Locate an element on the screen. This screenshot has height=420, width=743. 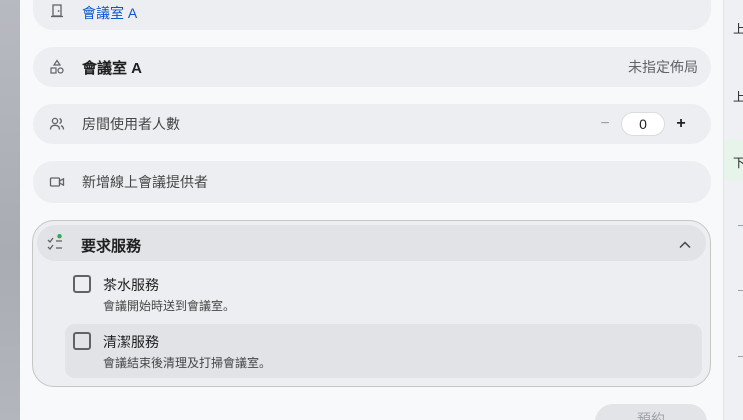
service-item-cleaning: 清潔服務 會議結束後清理及打掃會議室。 is located at coordinates (383, 351).